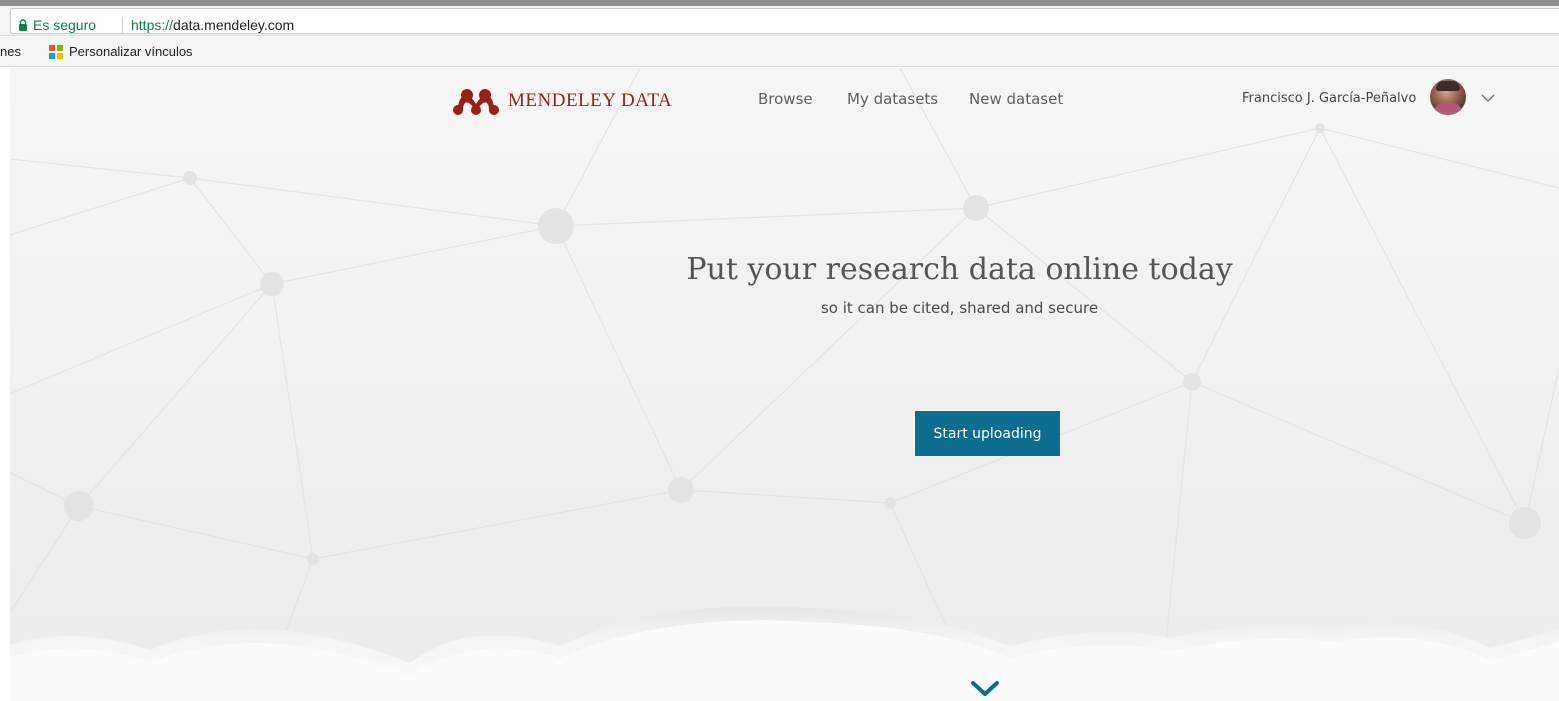 This screenshot has width=1559, height=701. I want to click on mendeley-data-logo: MENDELEY DATA, so click(561, 101).